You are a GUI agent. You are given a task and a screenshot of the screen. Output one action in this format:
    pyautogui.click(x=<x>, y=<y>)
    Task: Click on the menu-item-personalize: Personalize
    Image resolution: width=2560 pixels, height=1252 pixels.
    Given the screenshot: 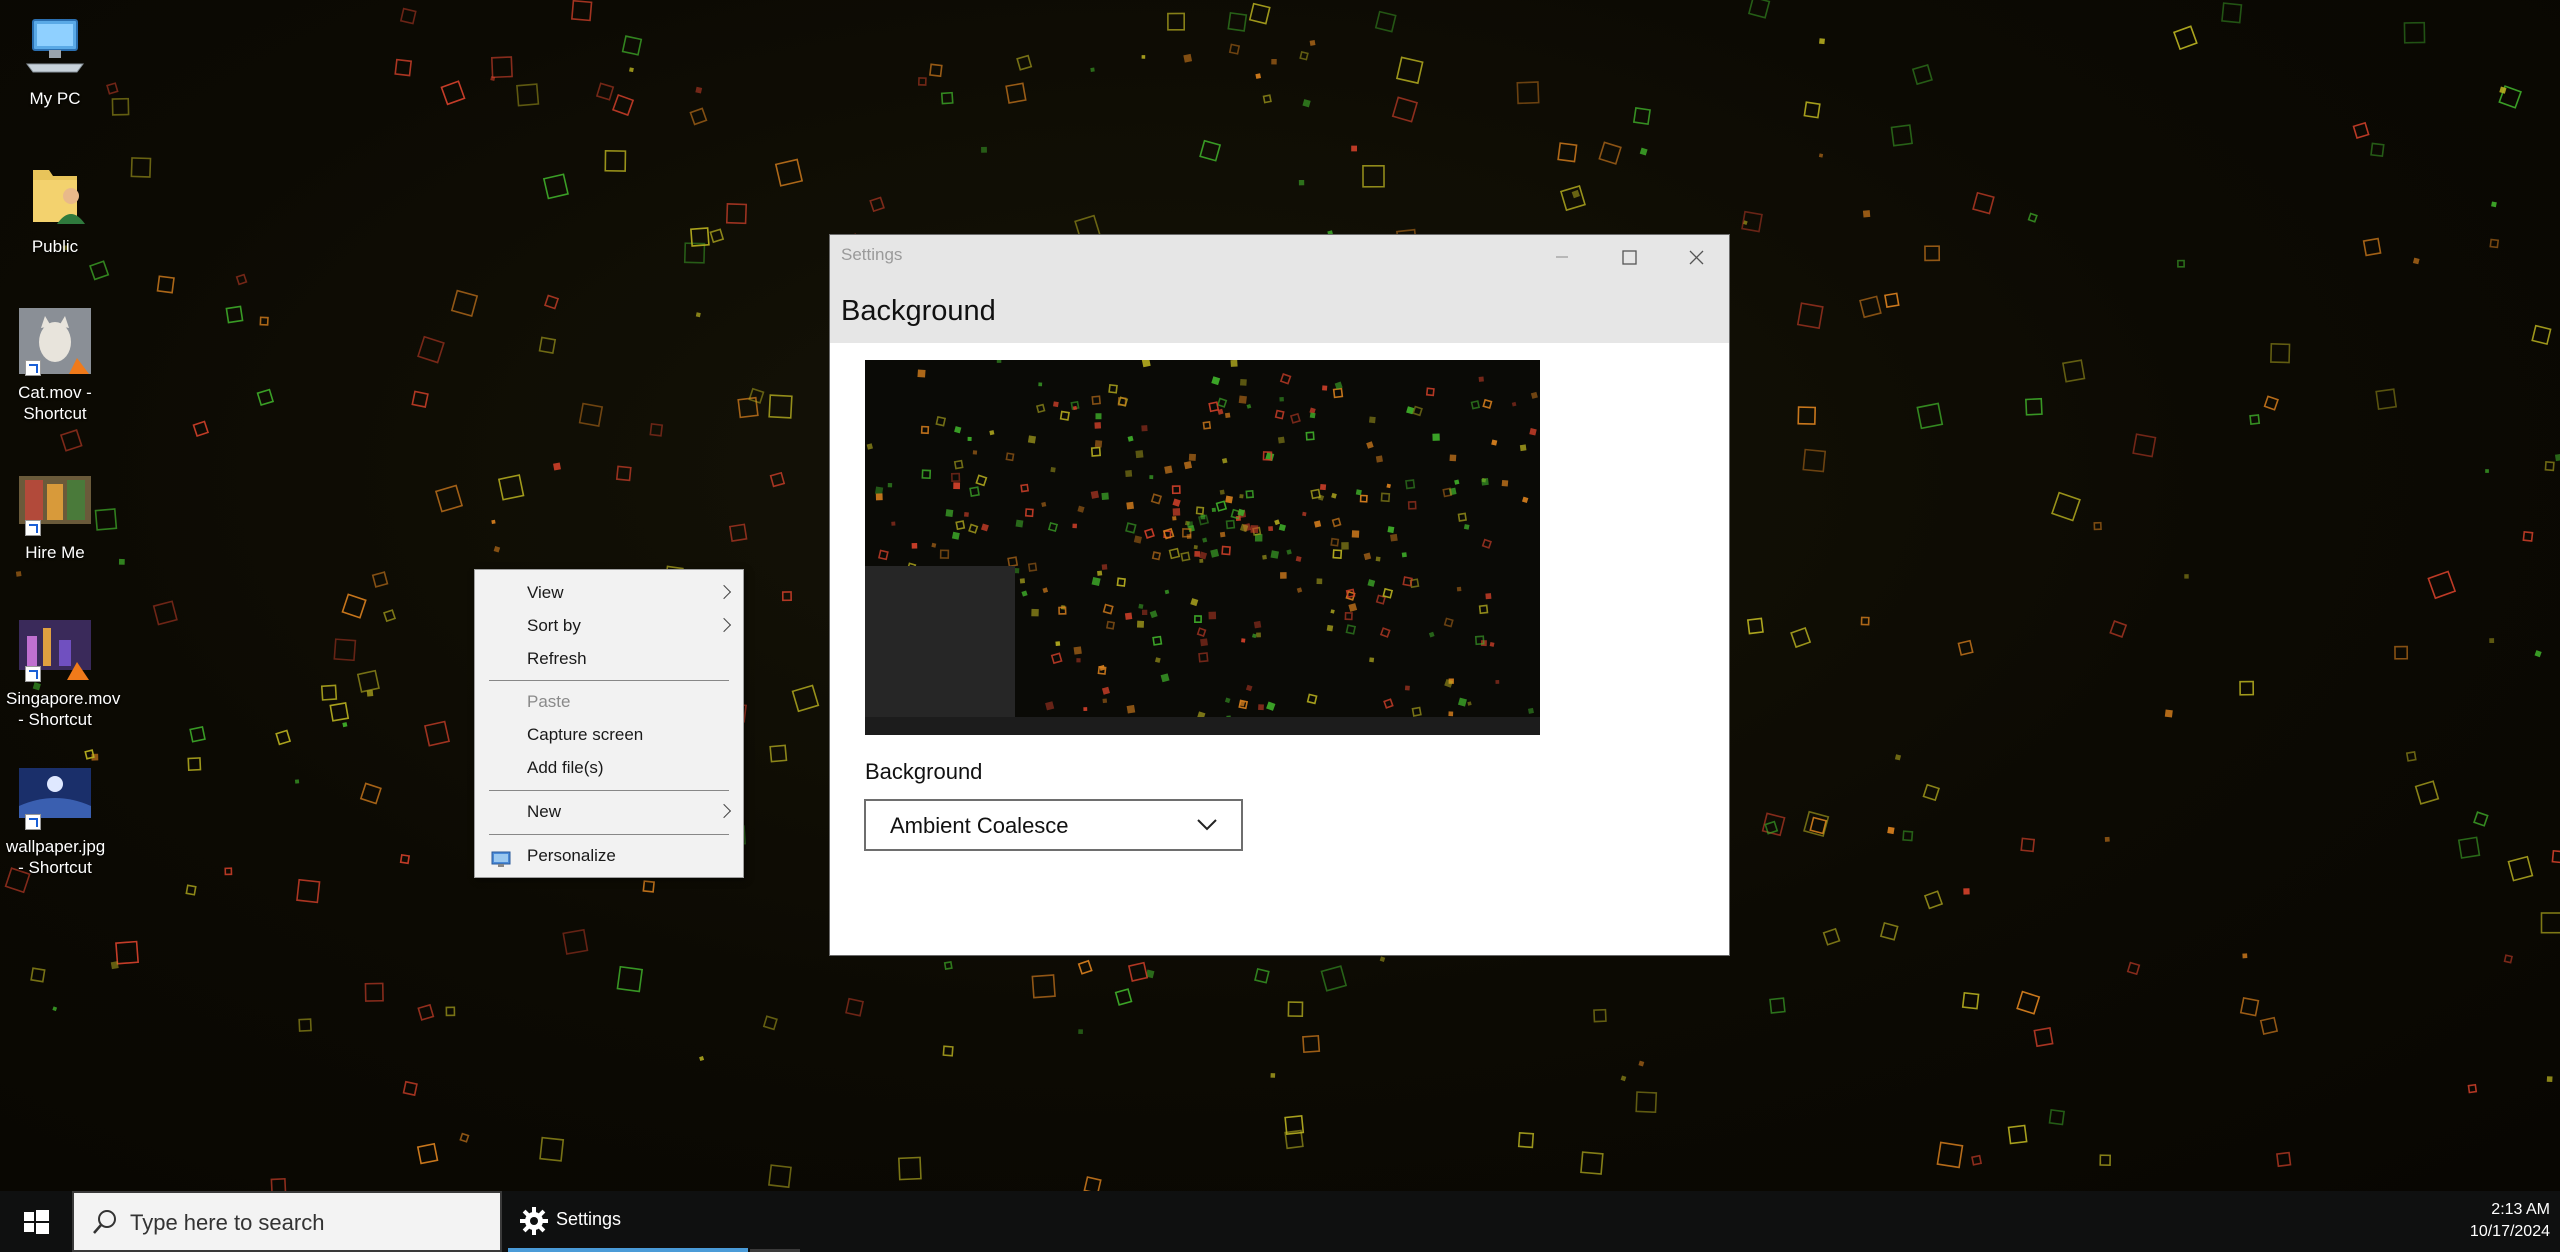 What is the action you would take?
    pyautogui.click(x=609, y=856)
    